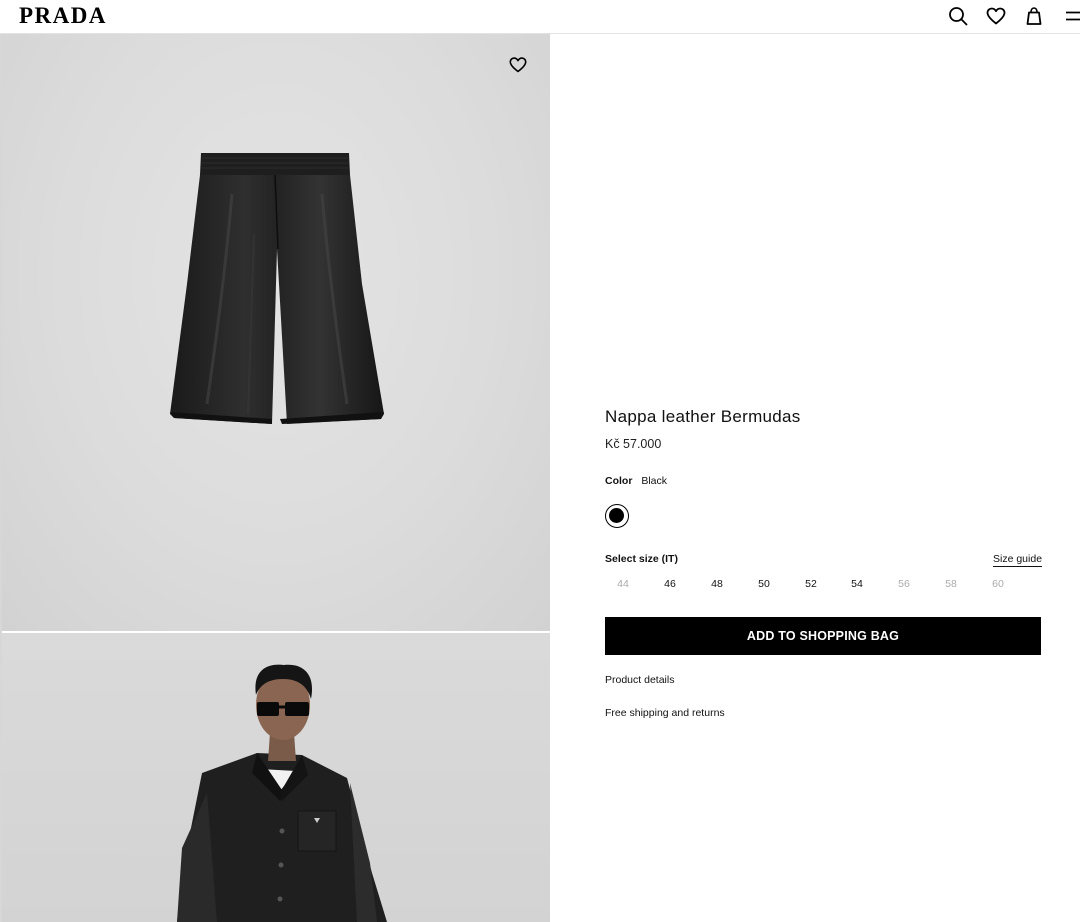  I want to click on site-header: PRADA, so click(540, 17).